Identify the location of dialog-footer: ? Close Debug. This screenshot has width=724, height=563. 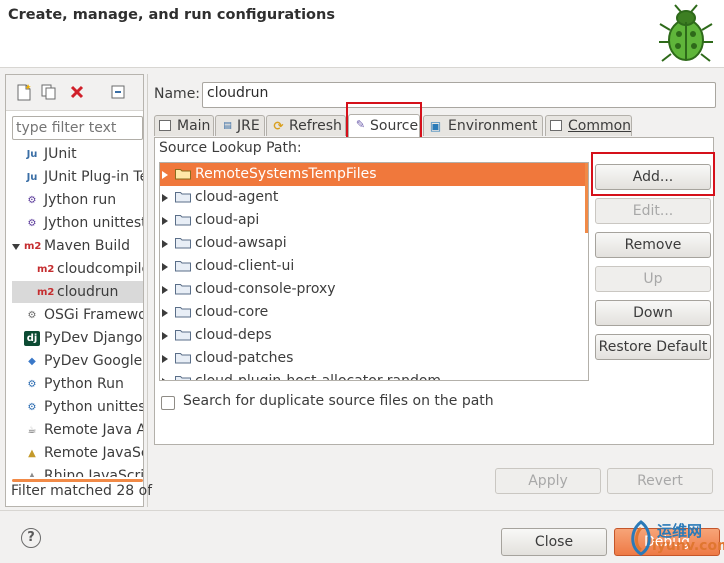
(362, 536).